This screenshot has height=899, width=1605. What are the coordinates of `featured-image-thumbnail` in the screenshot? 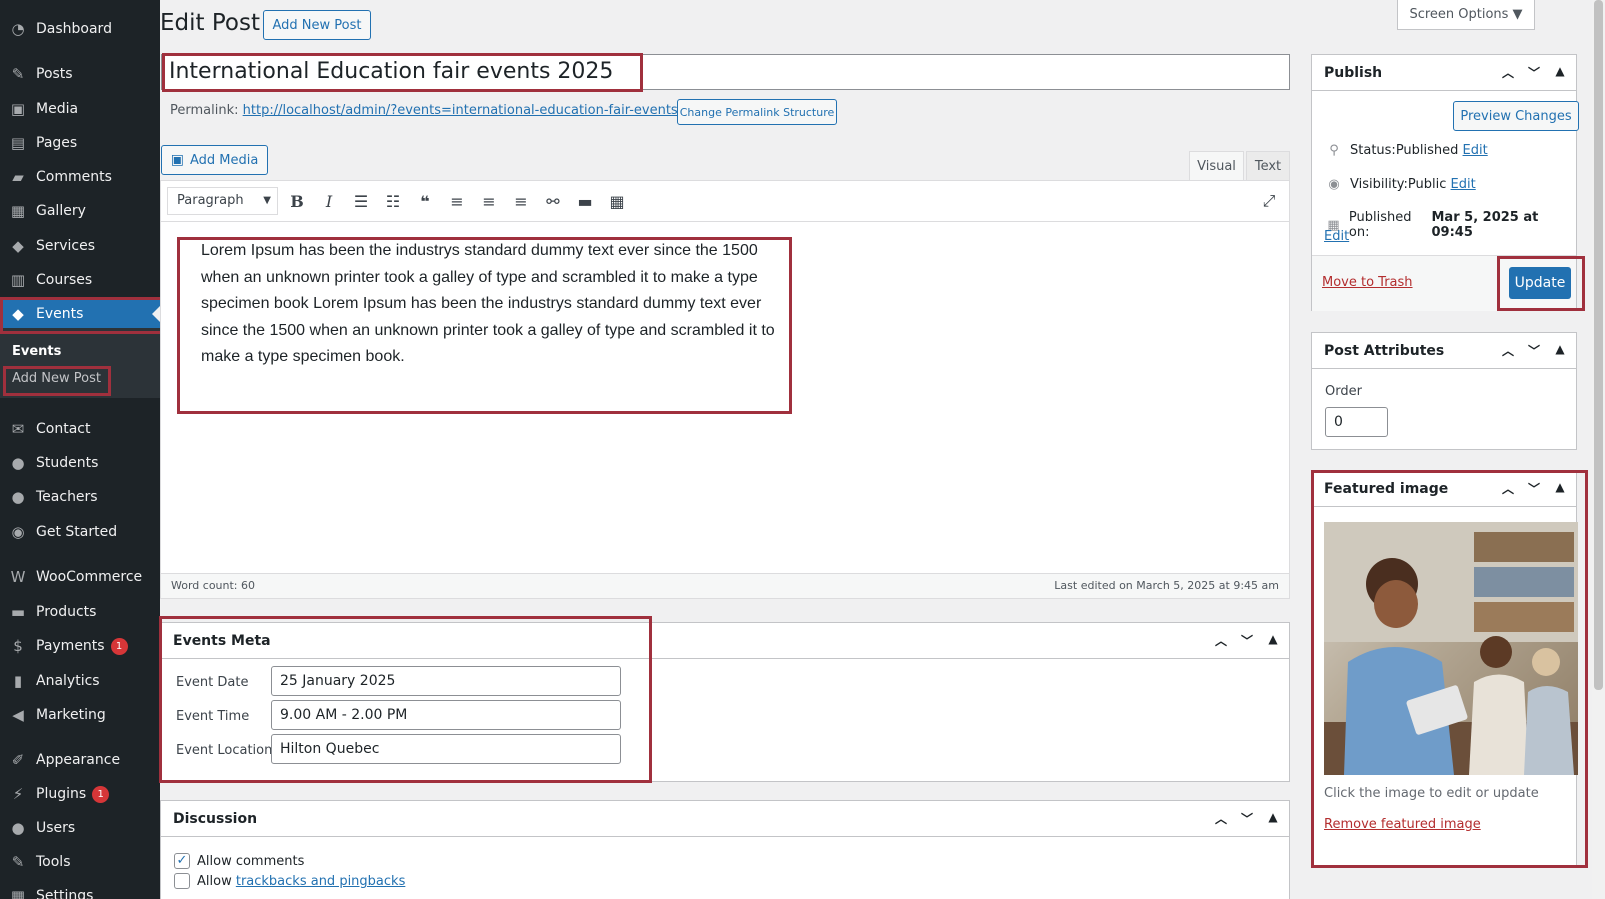 It's located at (1451, 648).